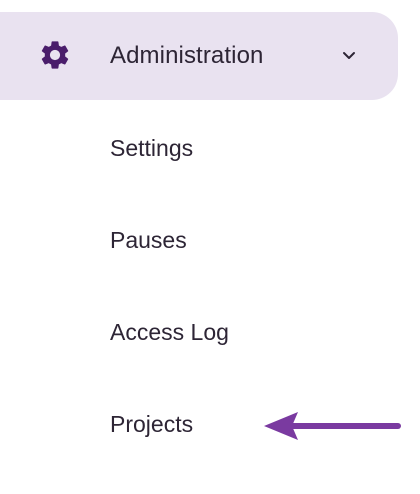 The height and width of the screenshot is (494, 420). Describe the element at coordinates (169, 332) in the screenshot. I see `sidebar-item-access-log: Access Log` at that location.